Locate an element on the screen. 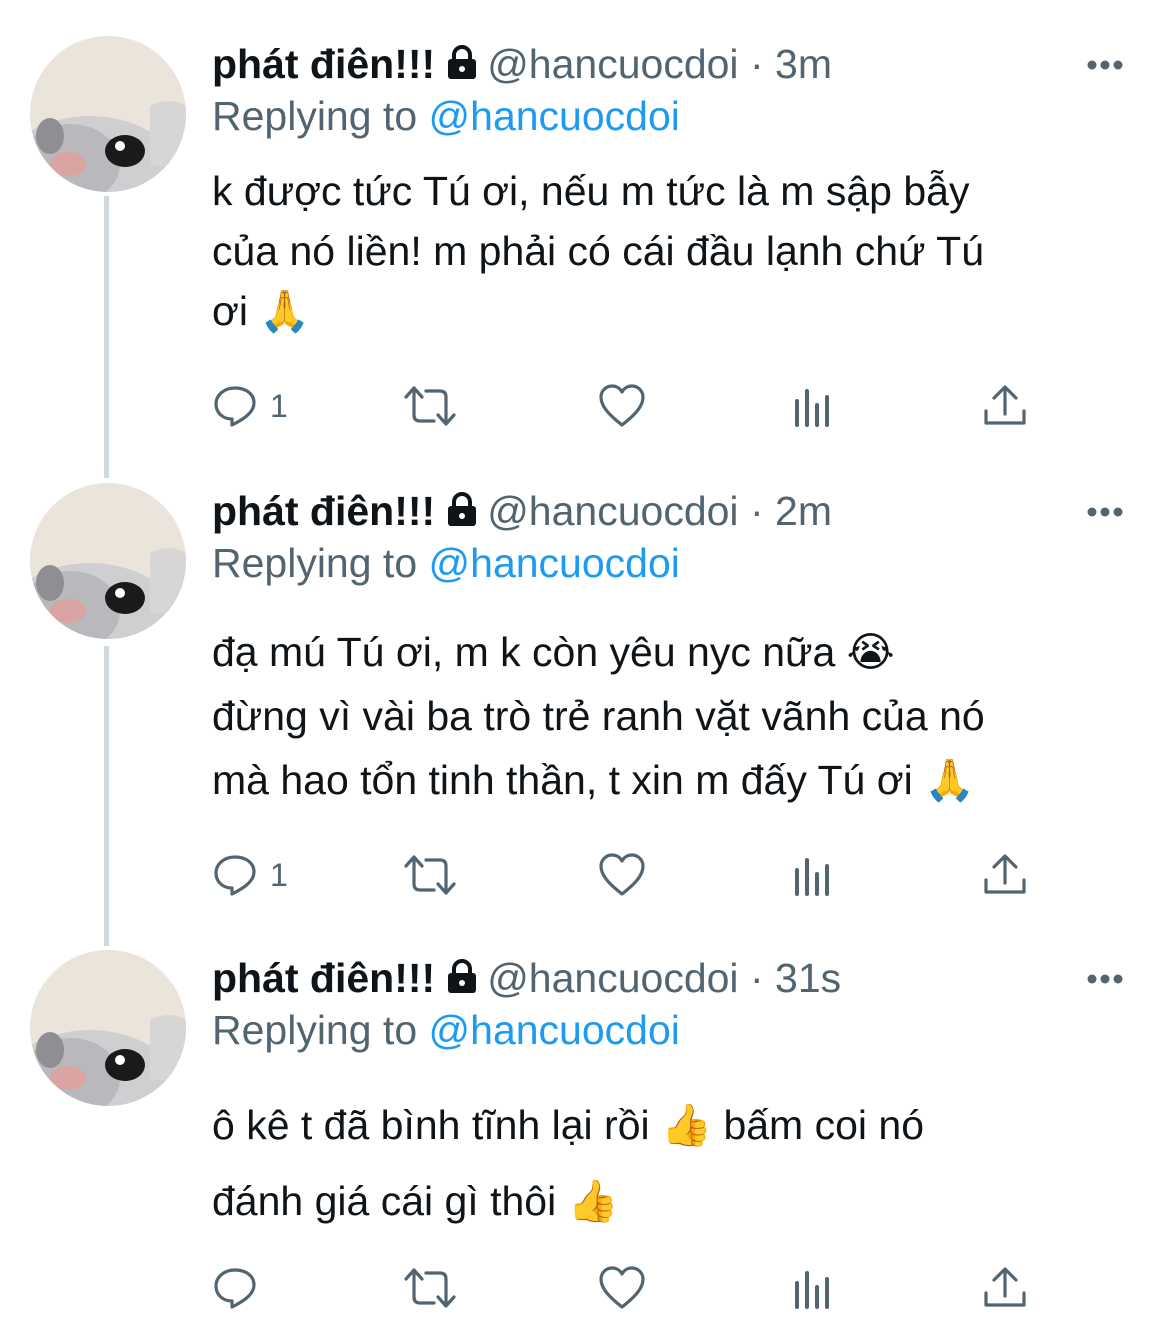 The image size is (1170, 1336). reply-button is located at coordinates (241, 1288).